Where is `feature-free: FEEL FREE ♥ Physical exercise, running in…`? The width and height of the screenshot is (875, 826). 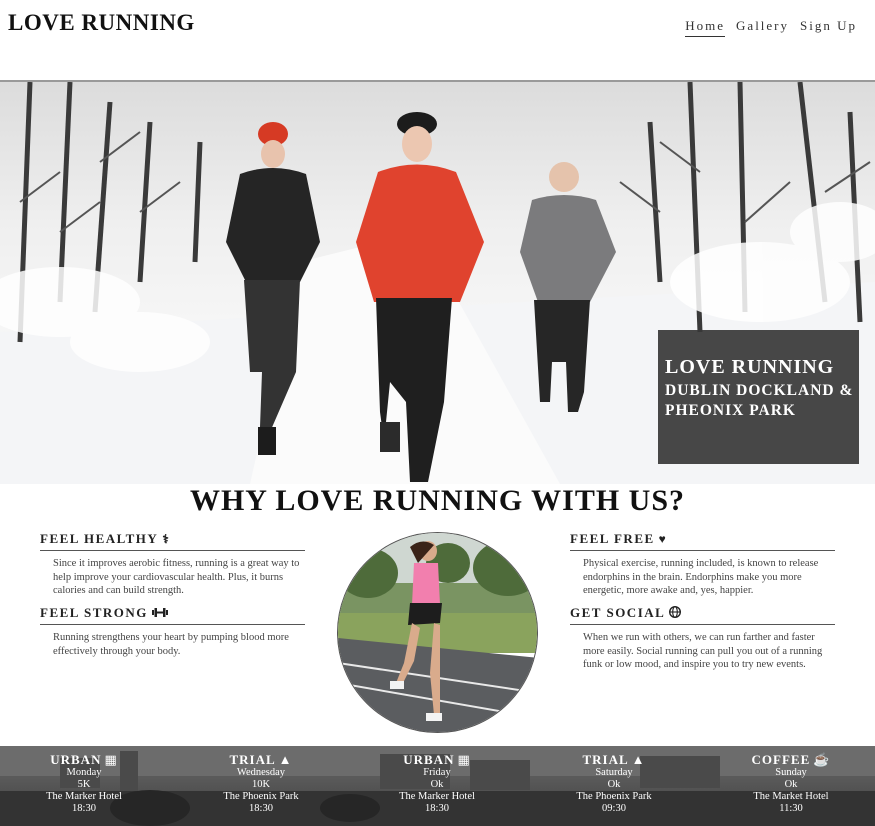
feature-free: FEEL FREE ♥ Physical exercise, running in… is located at coordinates (702, 564).